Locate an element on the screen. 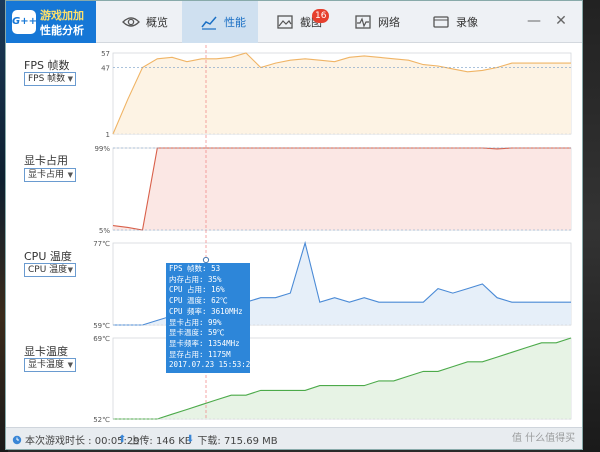  download-stat: ⬇ 下载: 715.69 MB is located at coordinates (232, 439).